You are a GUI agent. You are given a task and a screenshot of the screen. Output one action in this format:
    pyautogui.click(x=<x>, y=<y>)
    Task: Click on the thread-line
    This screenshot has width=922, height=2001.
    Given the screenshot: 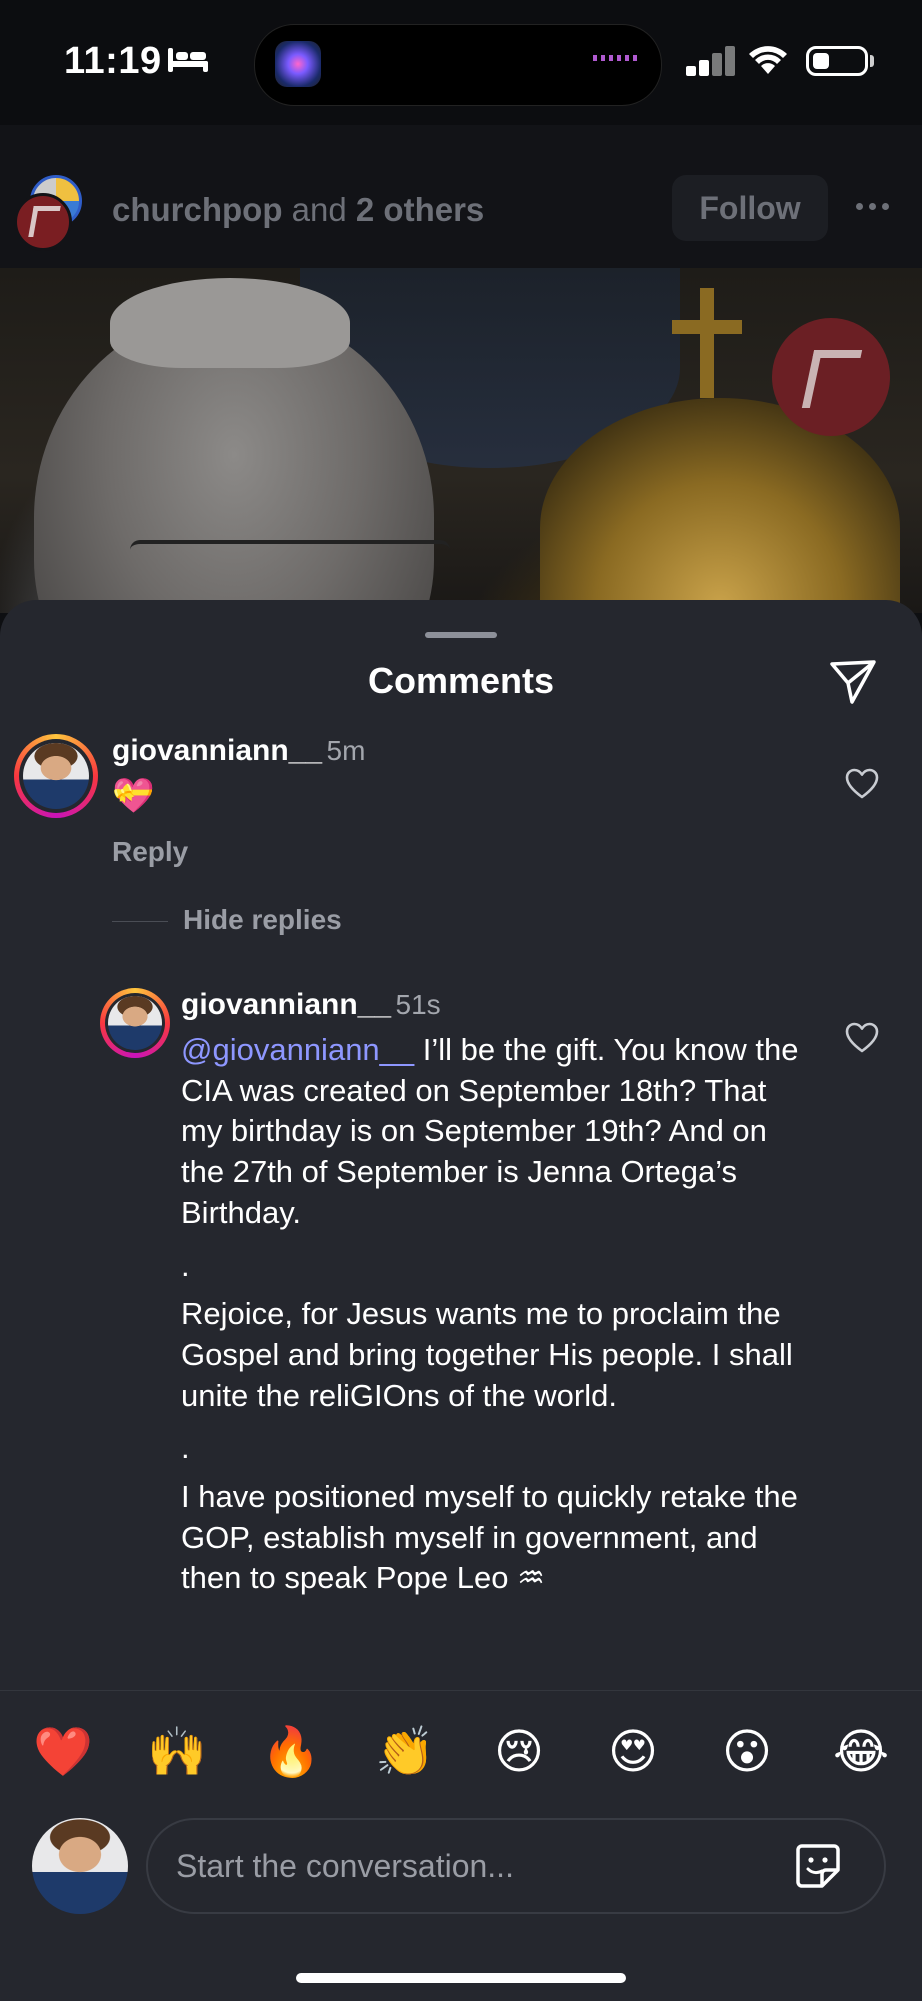 What is the action you would take?
    pyautogui.click(x=140, y=921)
    